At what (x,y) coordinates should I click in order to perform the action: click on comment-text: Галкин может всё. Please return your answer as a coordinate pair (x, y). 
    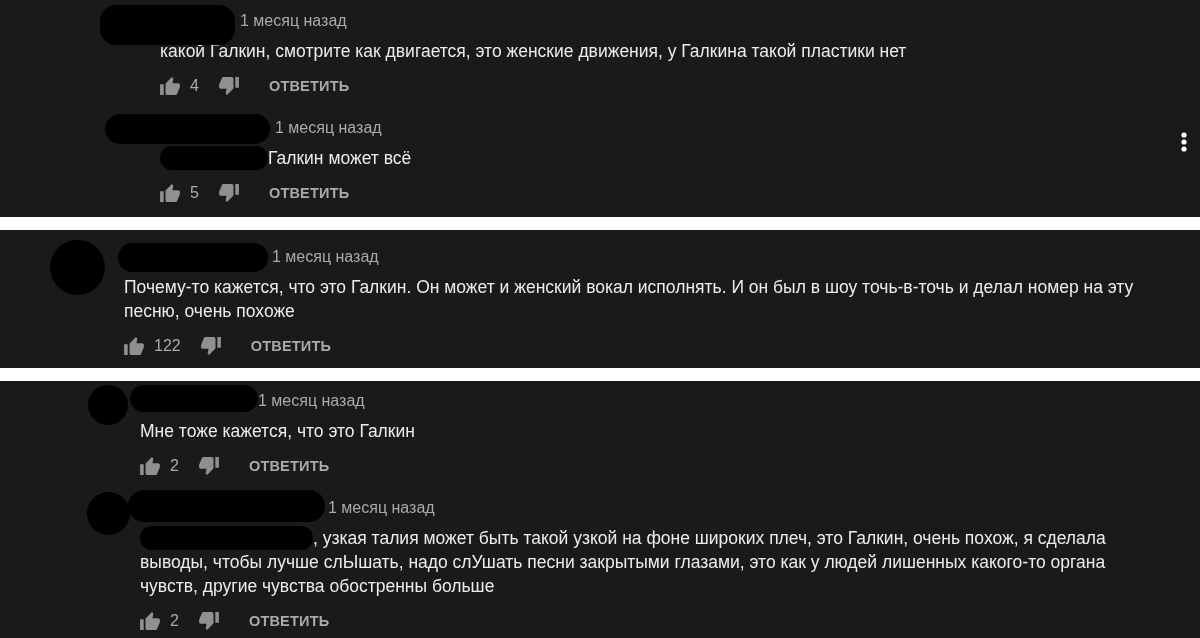
    Looking at the image, I should click on (340, 158).